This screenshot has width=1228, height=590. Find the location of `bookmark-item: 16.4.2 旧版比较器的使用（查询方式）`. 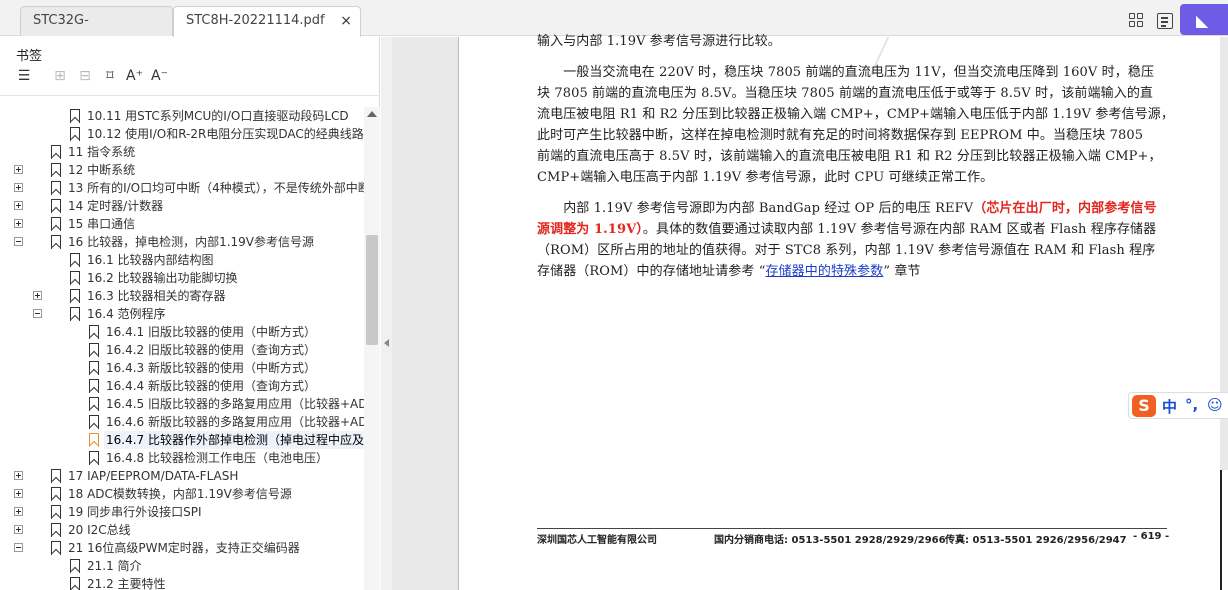

bookmark-item: 16.4.2 旧版比较器的使用（查询方式） is located at coordinates (182, 350).